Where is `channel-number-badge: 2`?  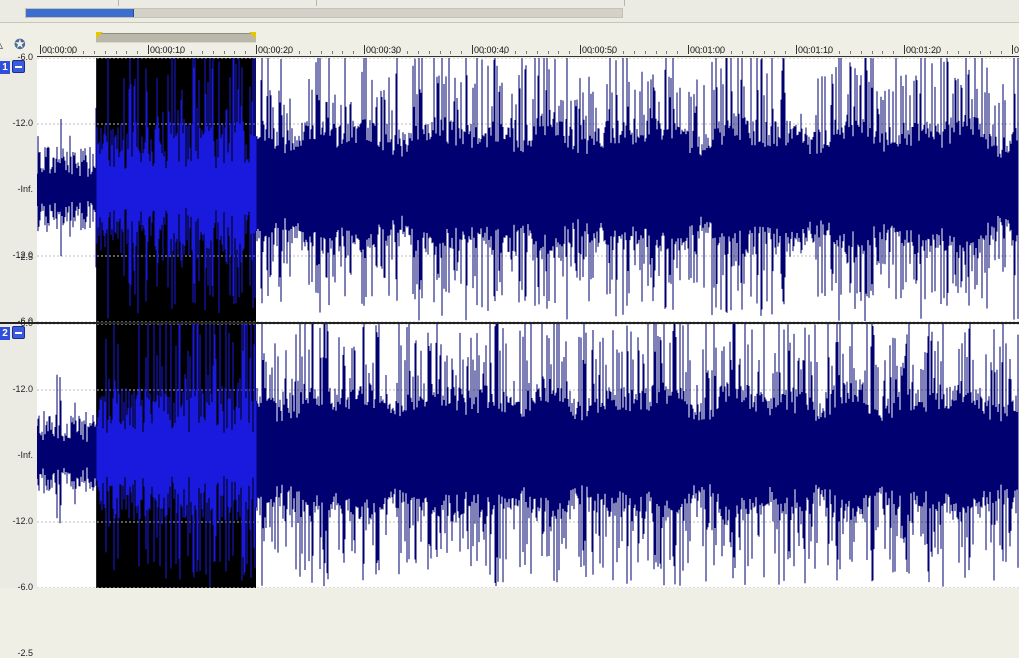 channel-number-badge: 2 is located at coordinates (5, 333).